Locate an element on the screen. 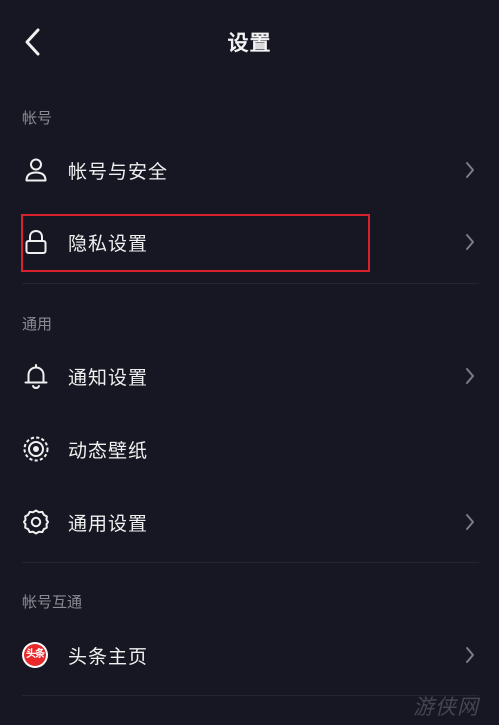 The height and width of the screenshot is (725, 499). toutiao-logo-icon: 头条 is located at coordinates (35, 655).